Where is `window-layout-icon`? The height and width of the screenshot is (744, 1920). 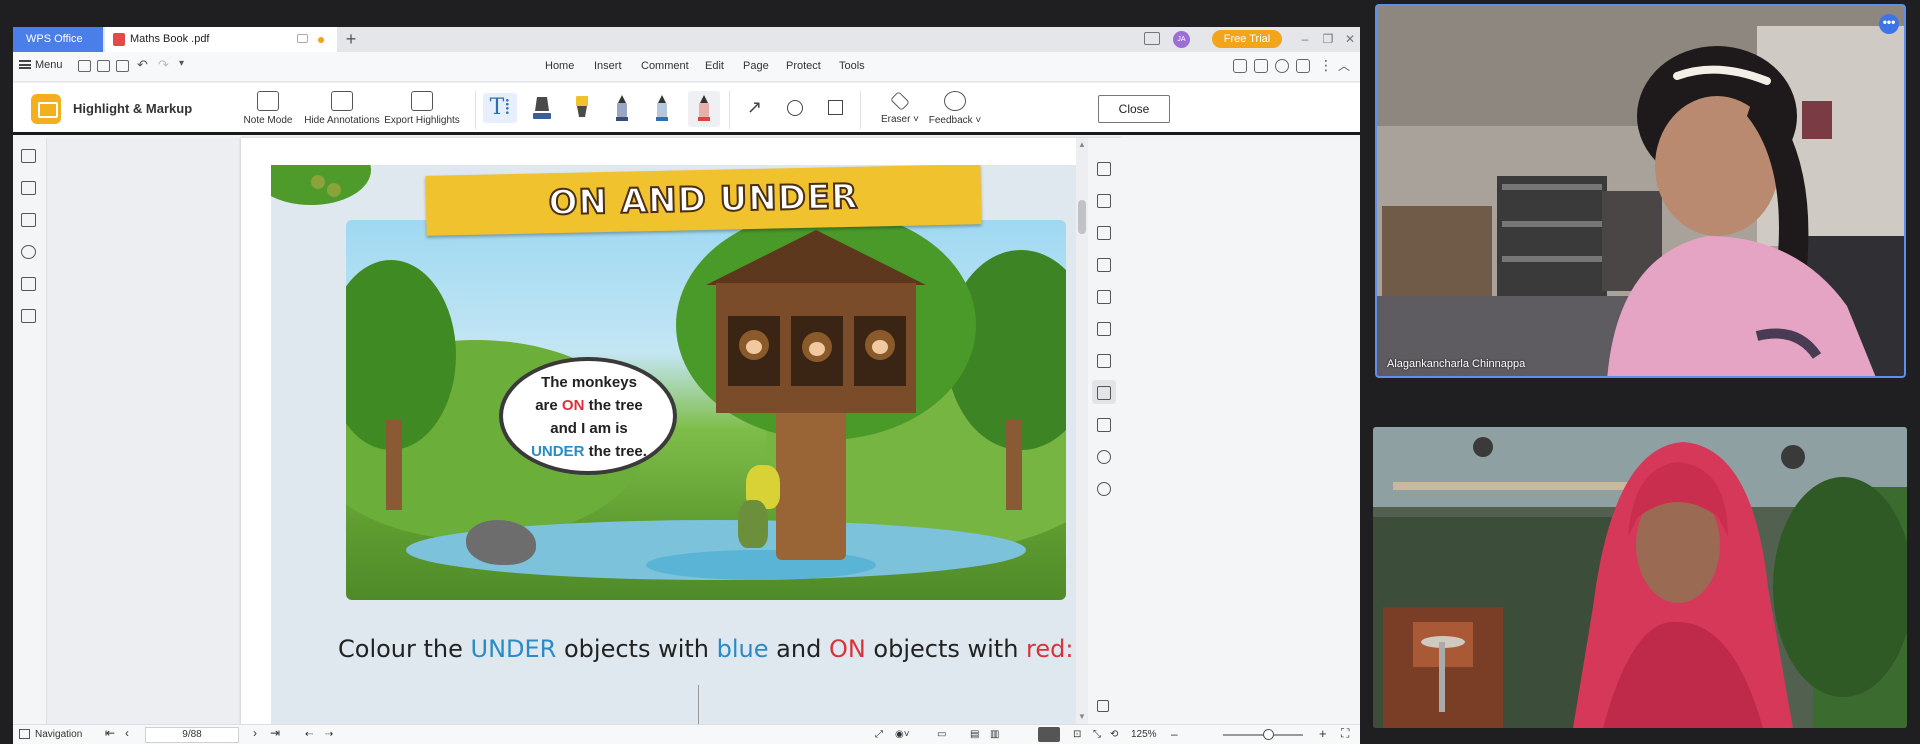
window-layout-icon is located at coordinates (1152, 38).